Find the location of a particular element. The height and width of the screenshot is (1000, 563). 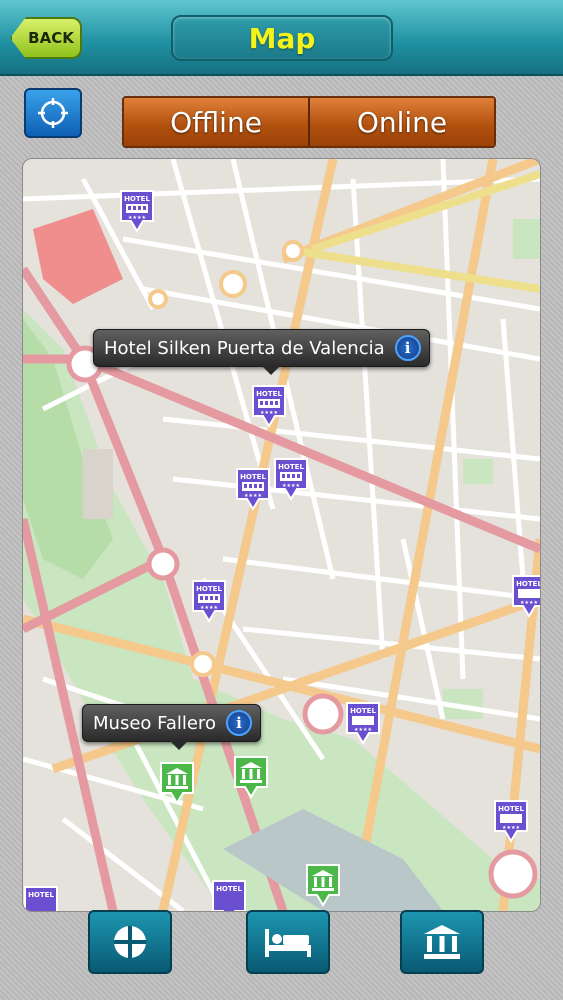

online-tab: Online is located at coordinates (401, 122).